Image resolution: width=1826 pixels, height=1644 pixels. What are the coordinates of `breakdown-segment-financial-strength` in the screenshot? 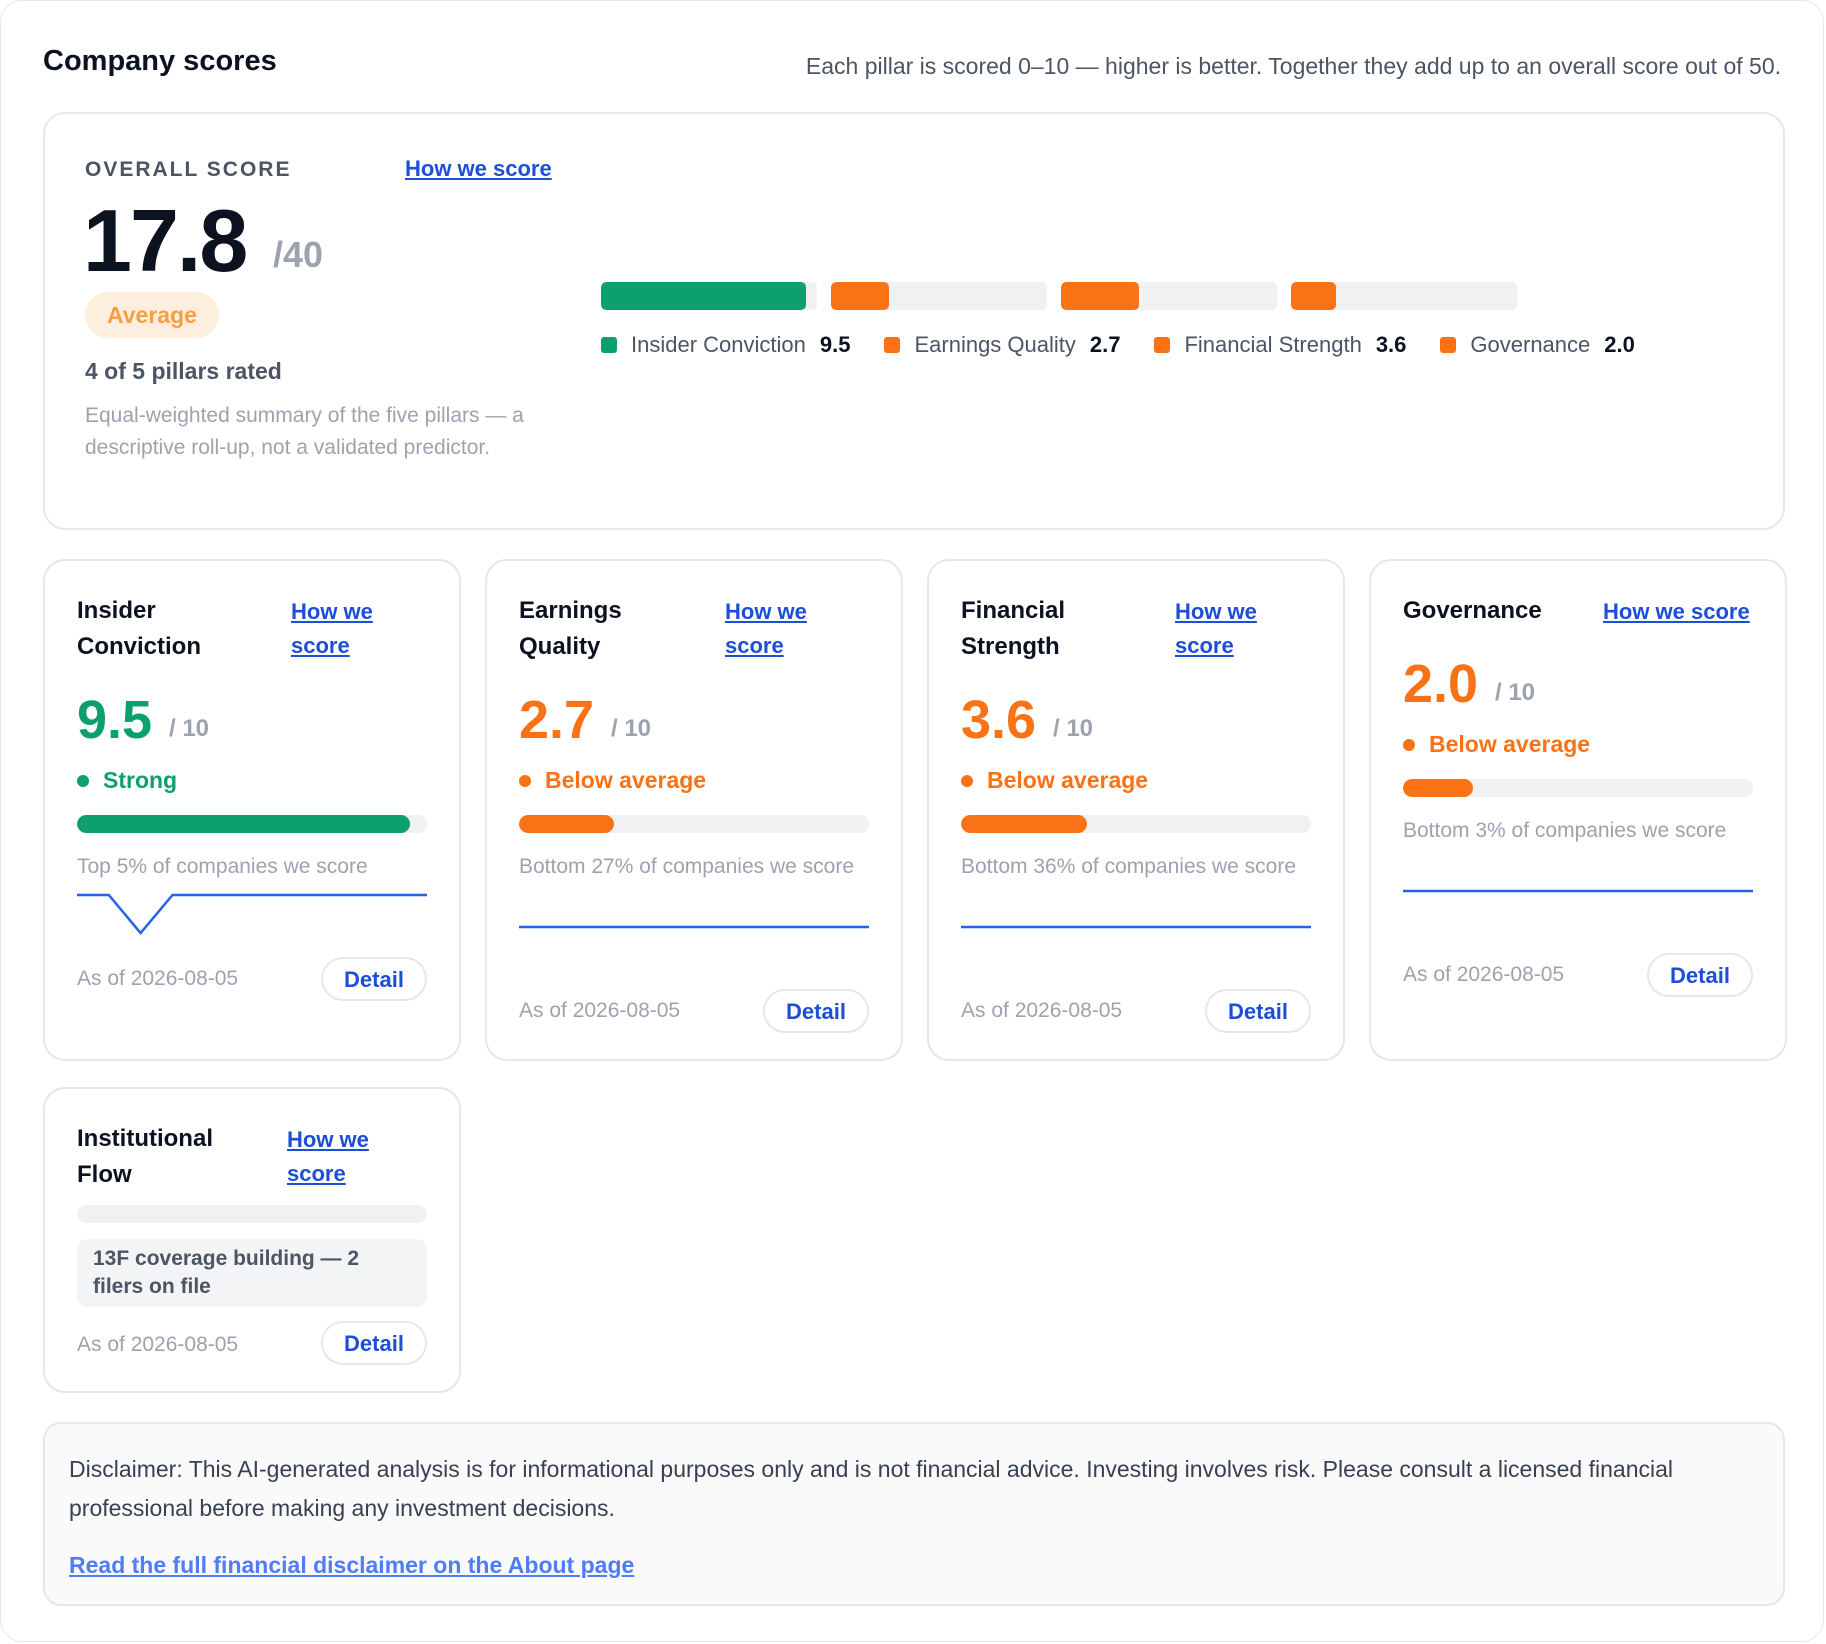 It's located at (1169, 296).